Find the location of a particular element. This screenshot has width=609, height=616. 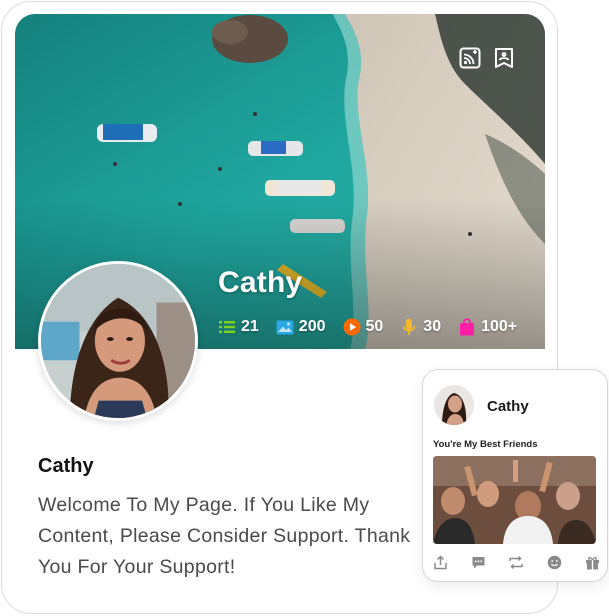

stat-value: 30 is located at coordinates (432, 326).